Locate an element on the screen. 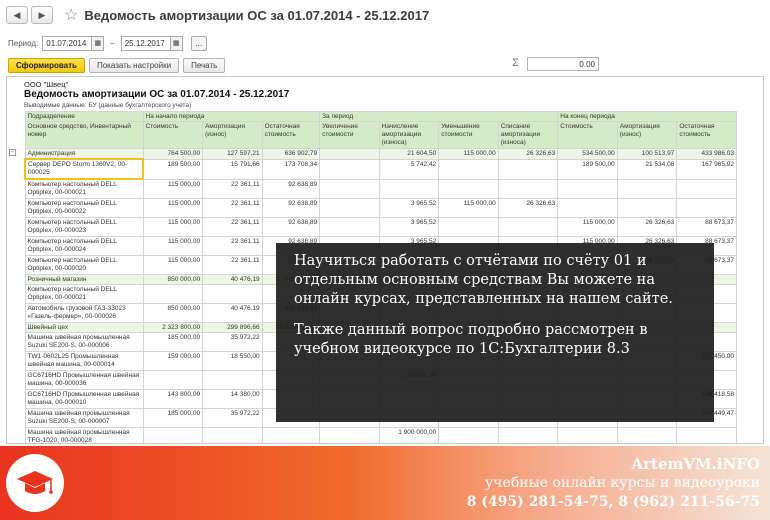  back-button: ◀ is located at coordinates (17, 15).